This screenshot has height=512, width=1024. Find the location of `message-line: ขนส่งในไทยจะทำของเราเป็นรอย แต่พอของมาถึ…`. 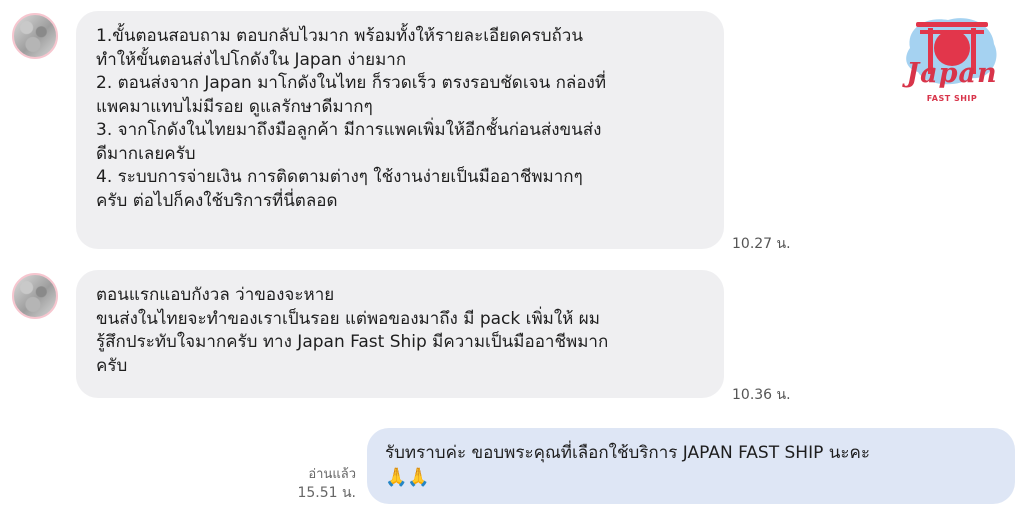

message-line: ขนส่งในไทยจะทำของเราเป็นรอย แต่พอของมาถึ… is located at coordinates (348, 318).